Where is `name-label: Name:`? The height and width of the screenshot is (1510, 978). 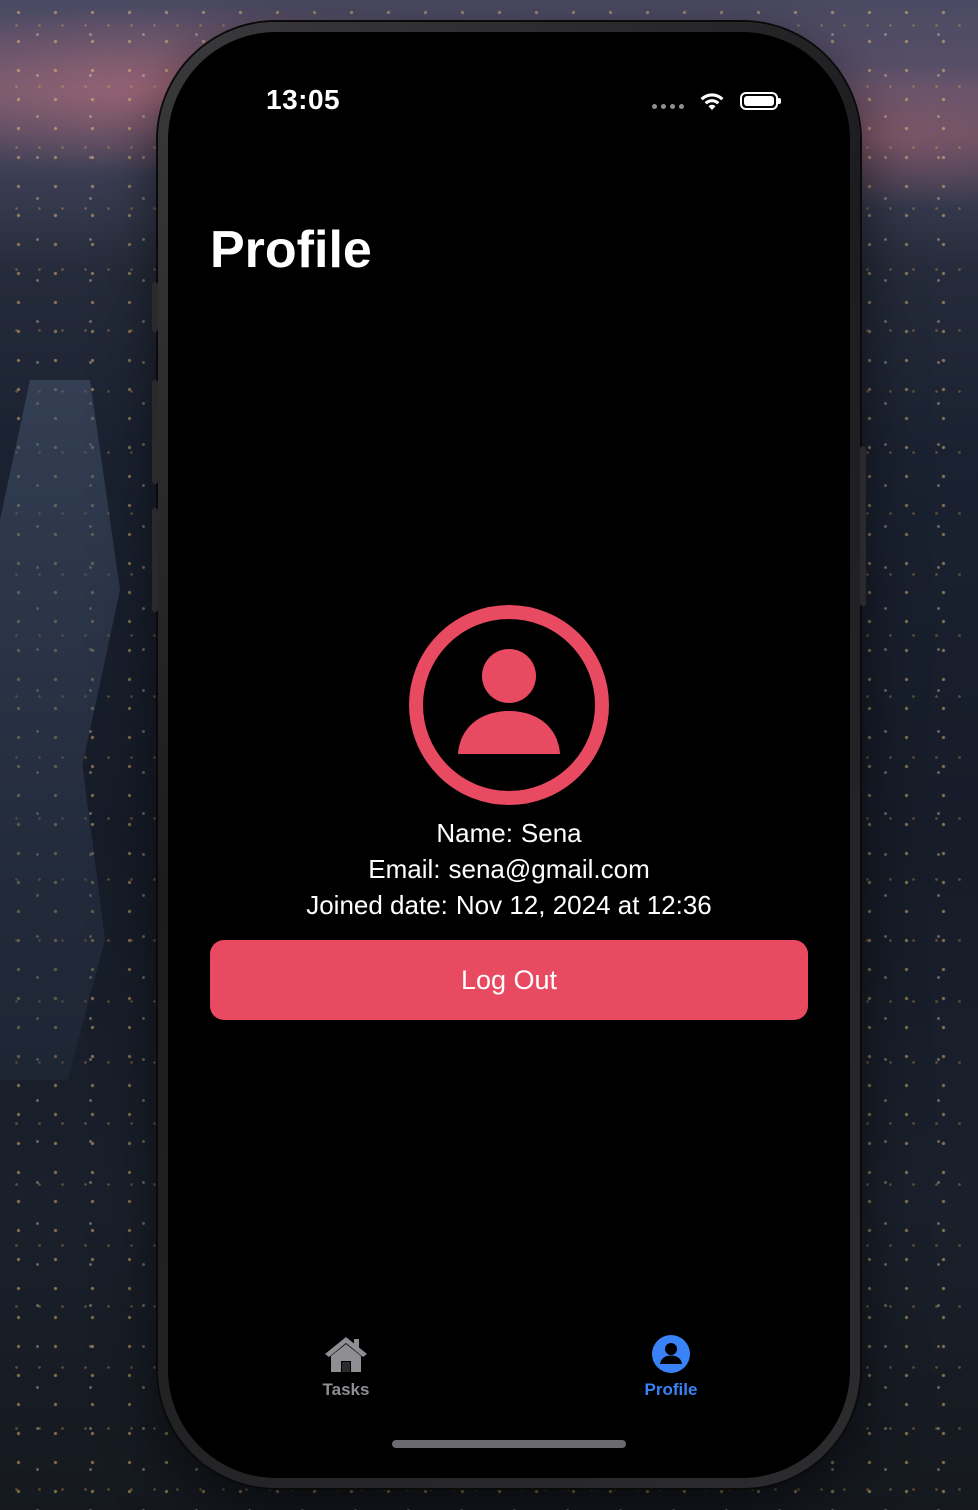
name-label: Name: is located at coordinates (474, 833).